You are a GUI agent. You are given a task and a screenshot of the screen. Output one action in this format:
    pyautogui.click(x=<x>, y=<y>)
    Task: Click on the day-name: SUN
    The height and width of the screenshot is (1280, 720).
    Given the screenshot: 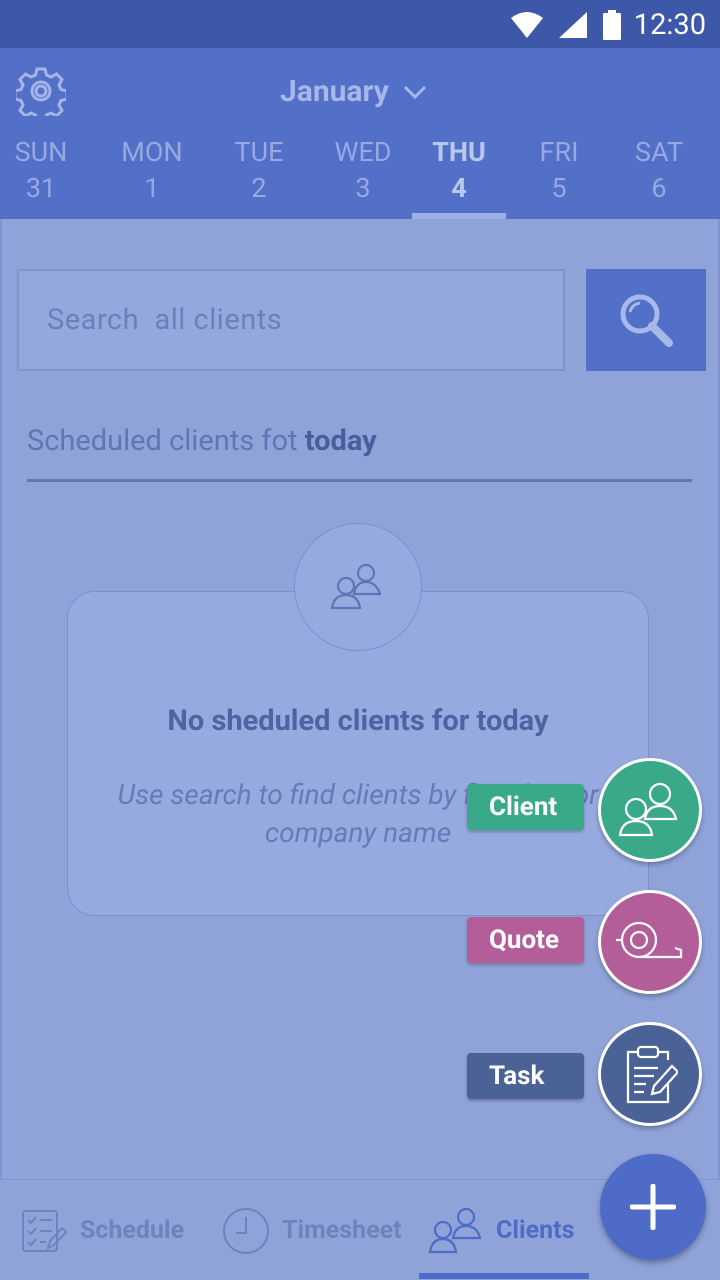 What is the action you would take?
    pyautogui.click(x=41, y=152)
    